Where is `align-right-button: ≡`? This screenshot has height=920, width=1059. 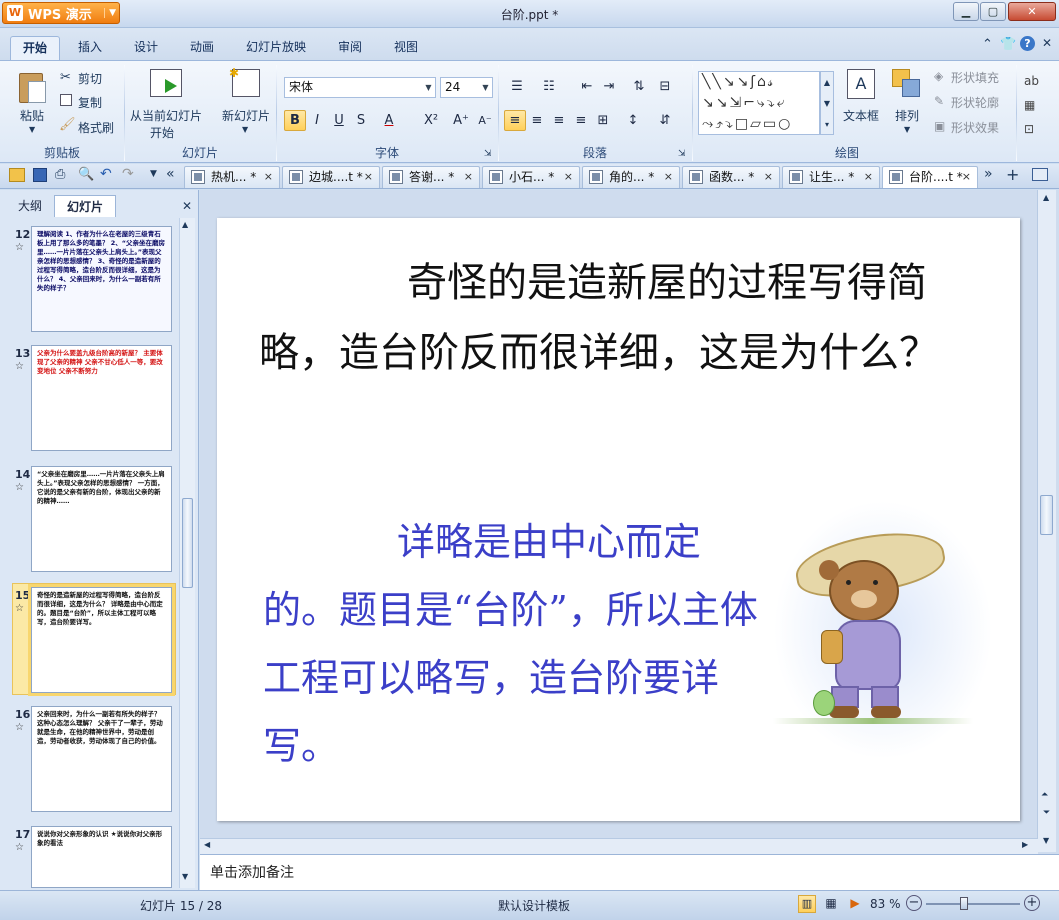 align-right-button: ≡ is located at coordinates (559, 120).